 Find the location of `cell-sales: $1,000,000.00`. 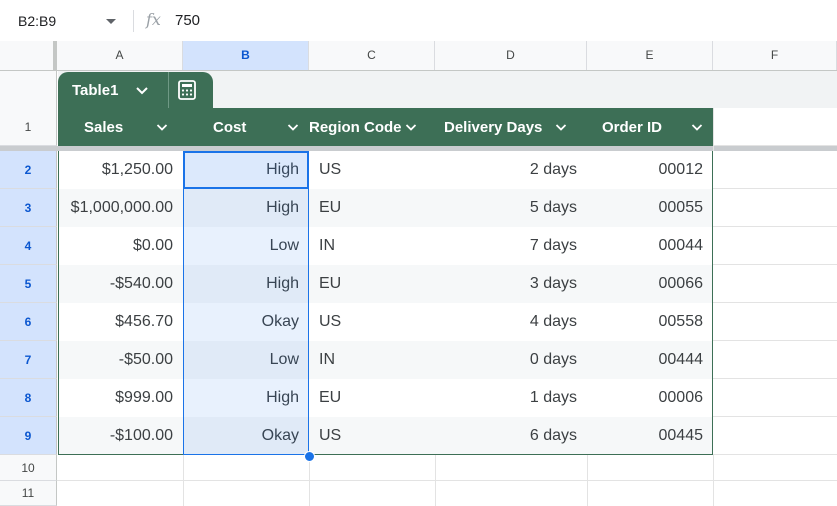

cell-sales: $1,000,000.00 is located at coordinates (120, 208).